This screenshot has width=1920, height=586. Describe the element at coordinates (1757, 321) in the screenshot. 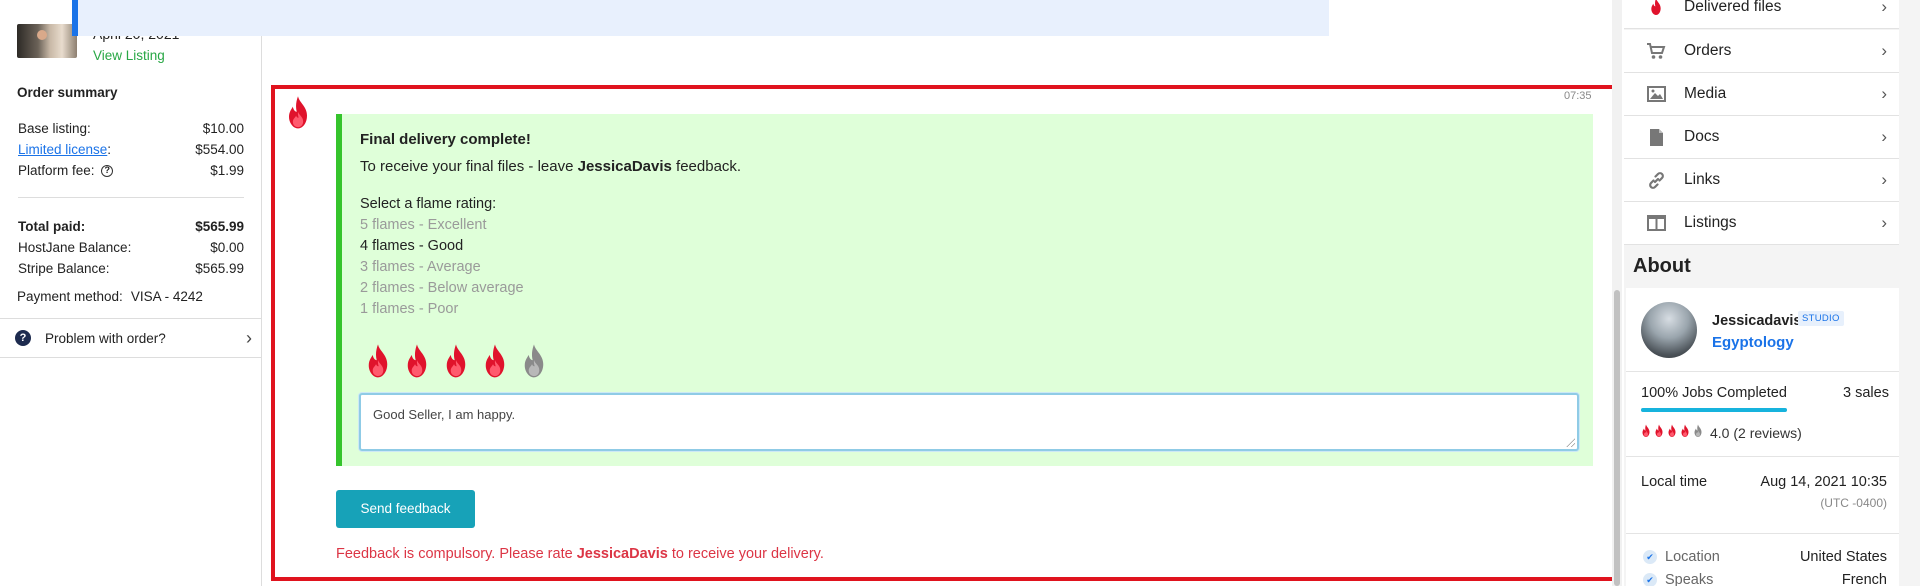

I see `profile-name: Jessicadavis` at that location.